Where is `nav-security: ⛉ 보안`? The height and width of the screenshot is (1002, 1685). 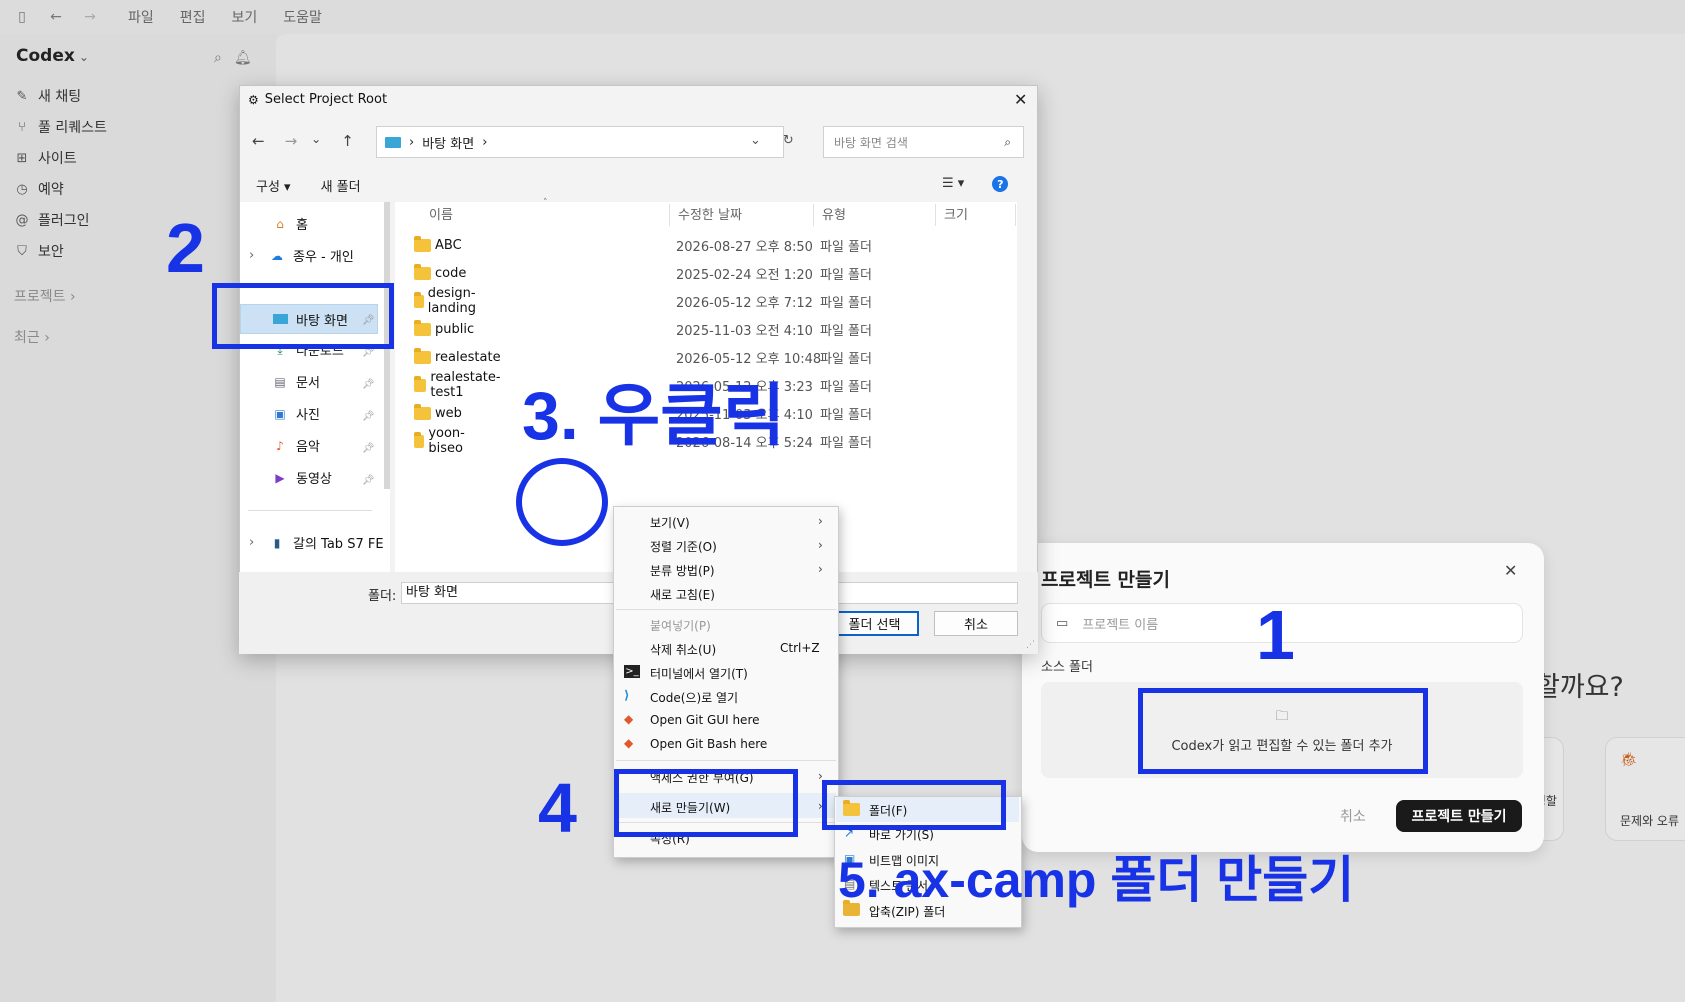 nav-security: ⛉ 보안 is located at coordinates (60, 251).